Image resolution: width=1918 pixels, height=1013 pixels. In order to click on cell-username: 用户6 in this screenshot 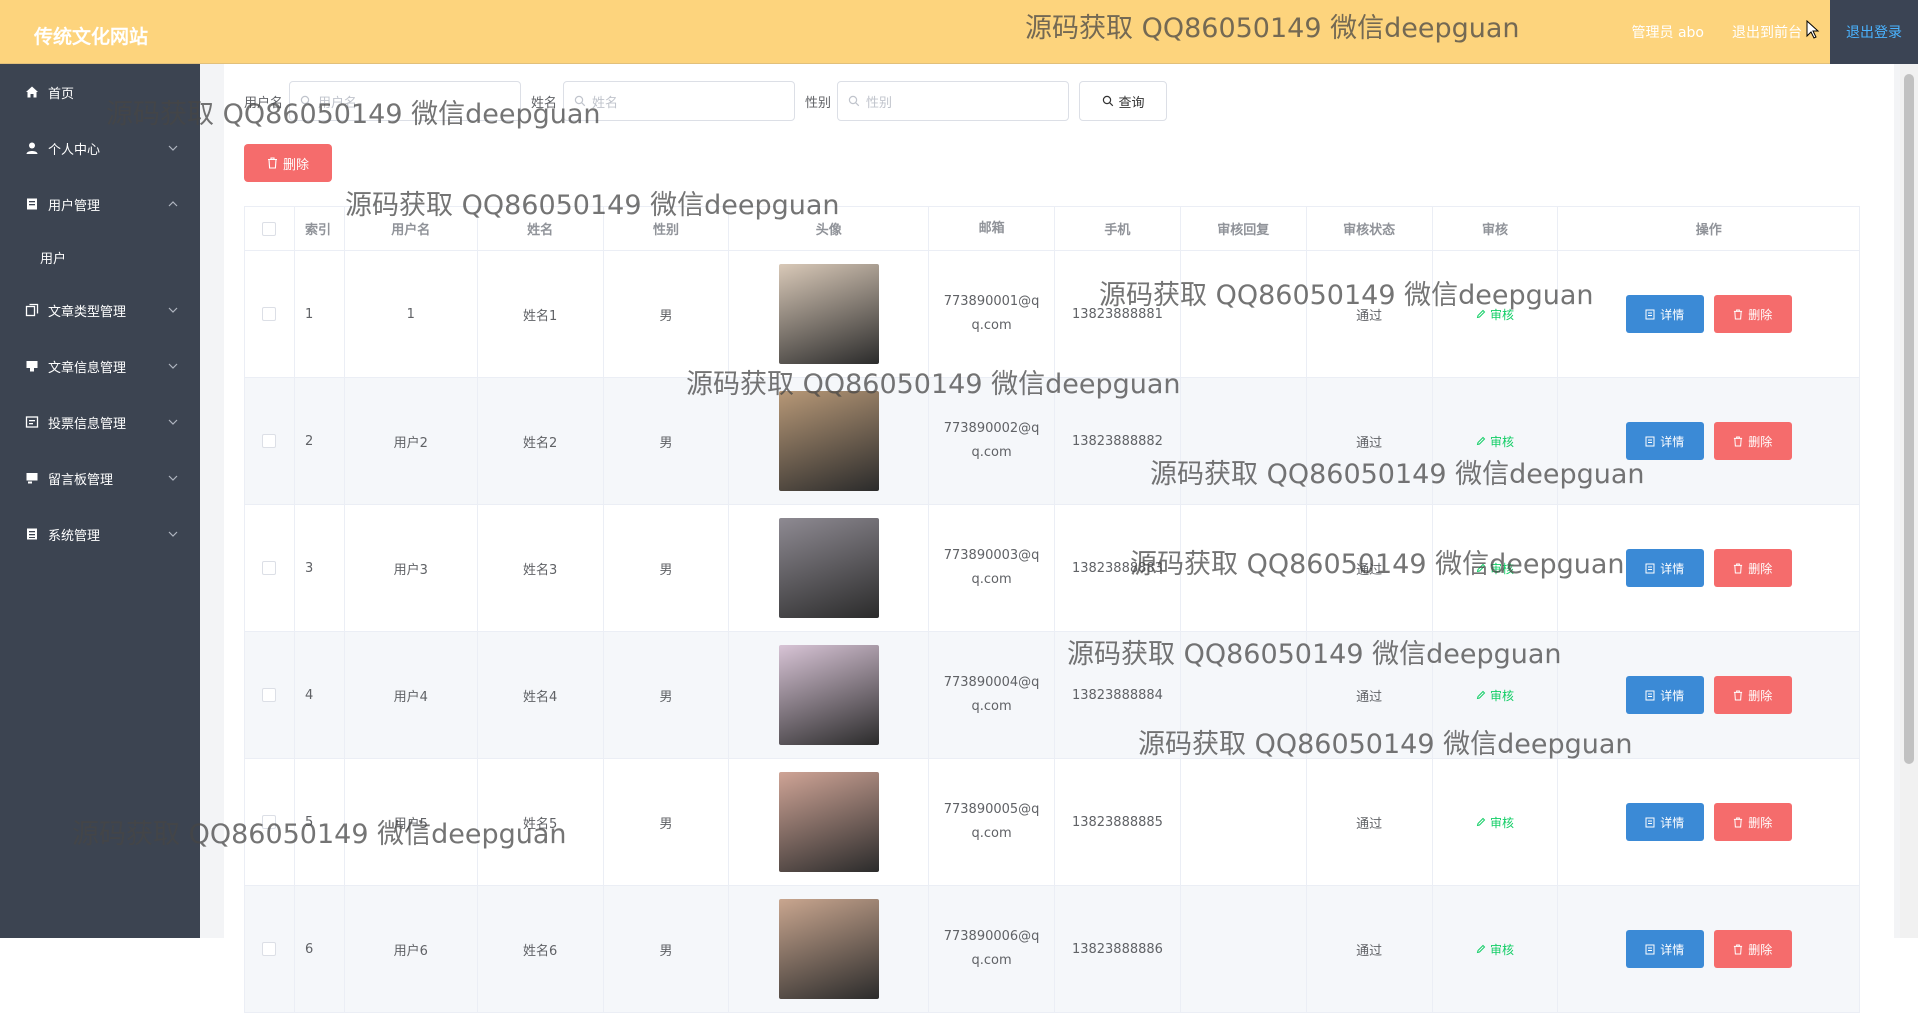, I will do `click(411, 949)`.